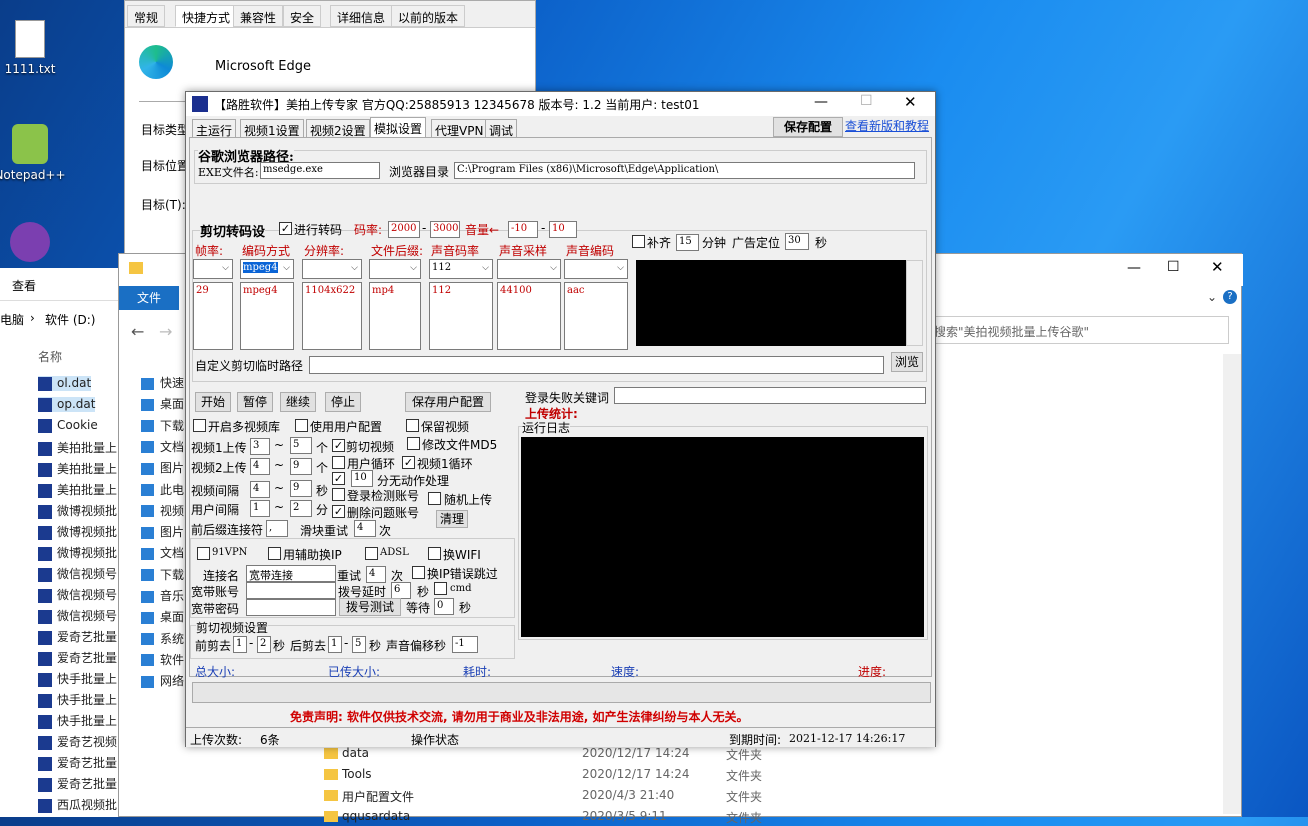 The height and width of the screenshot is (826, 1308). I want to click on vi-min-input: 4, so click(260, 489).